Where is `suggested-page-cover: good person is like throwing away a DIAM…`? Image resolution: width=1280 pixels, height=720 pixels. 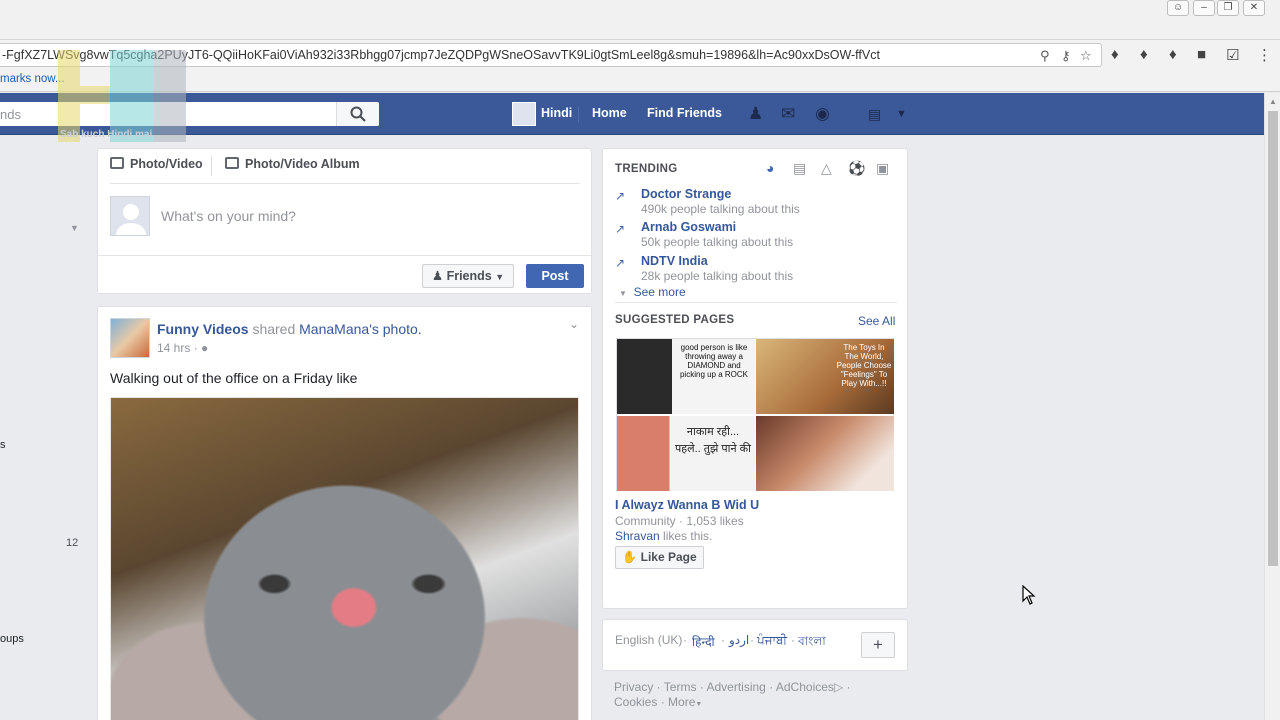 suggested-page-cover: good person is like throwing away a DIAM… is located at coordinates (755, 414).